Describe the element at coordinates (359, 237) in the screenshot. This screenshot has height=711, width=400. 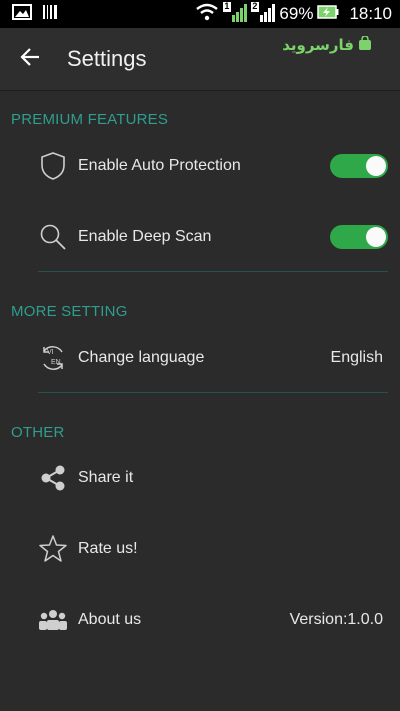
I see `deep-scan-toggle` at that location.